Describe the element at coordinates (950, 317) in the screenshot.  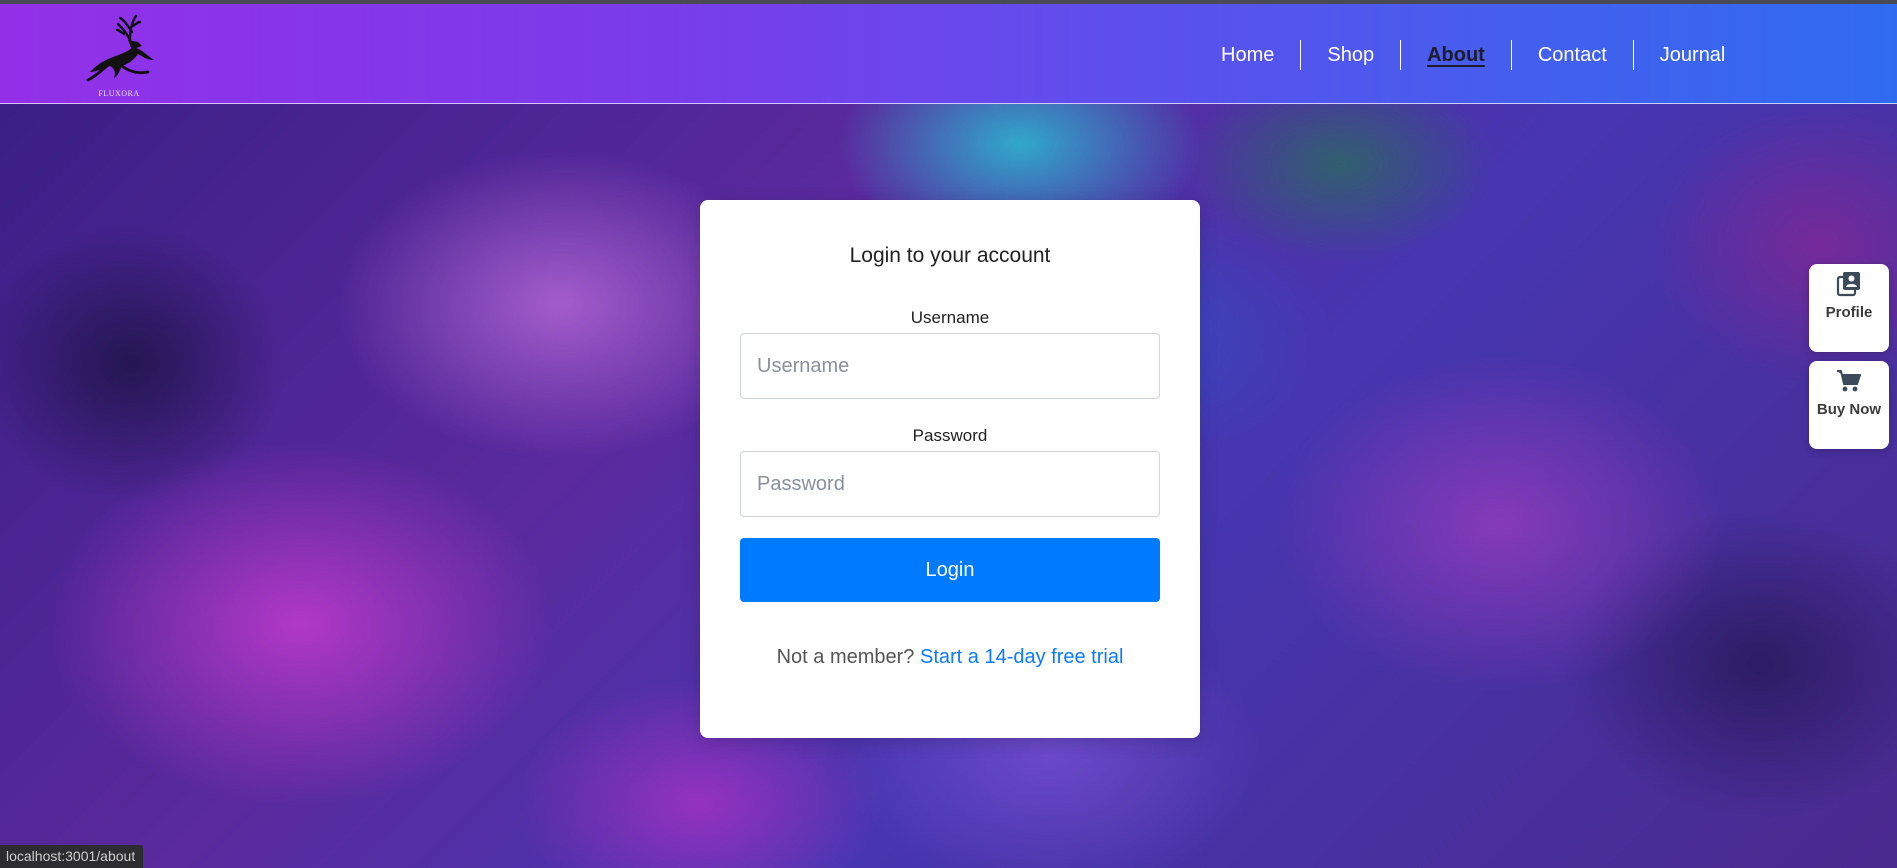
I see `username-label: Username` at that location.